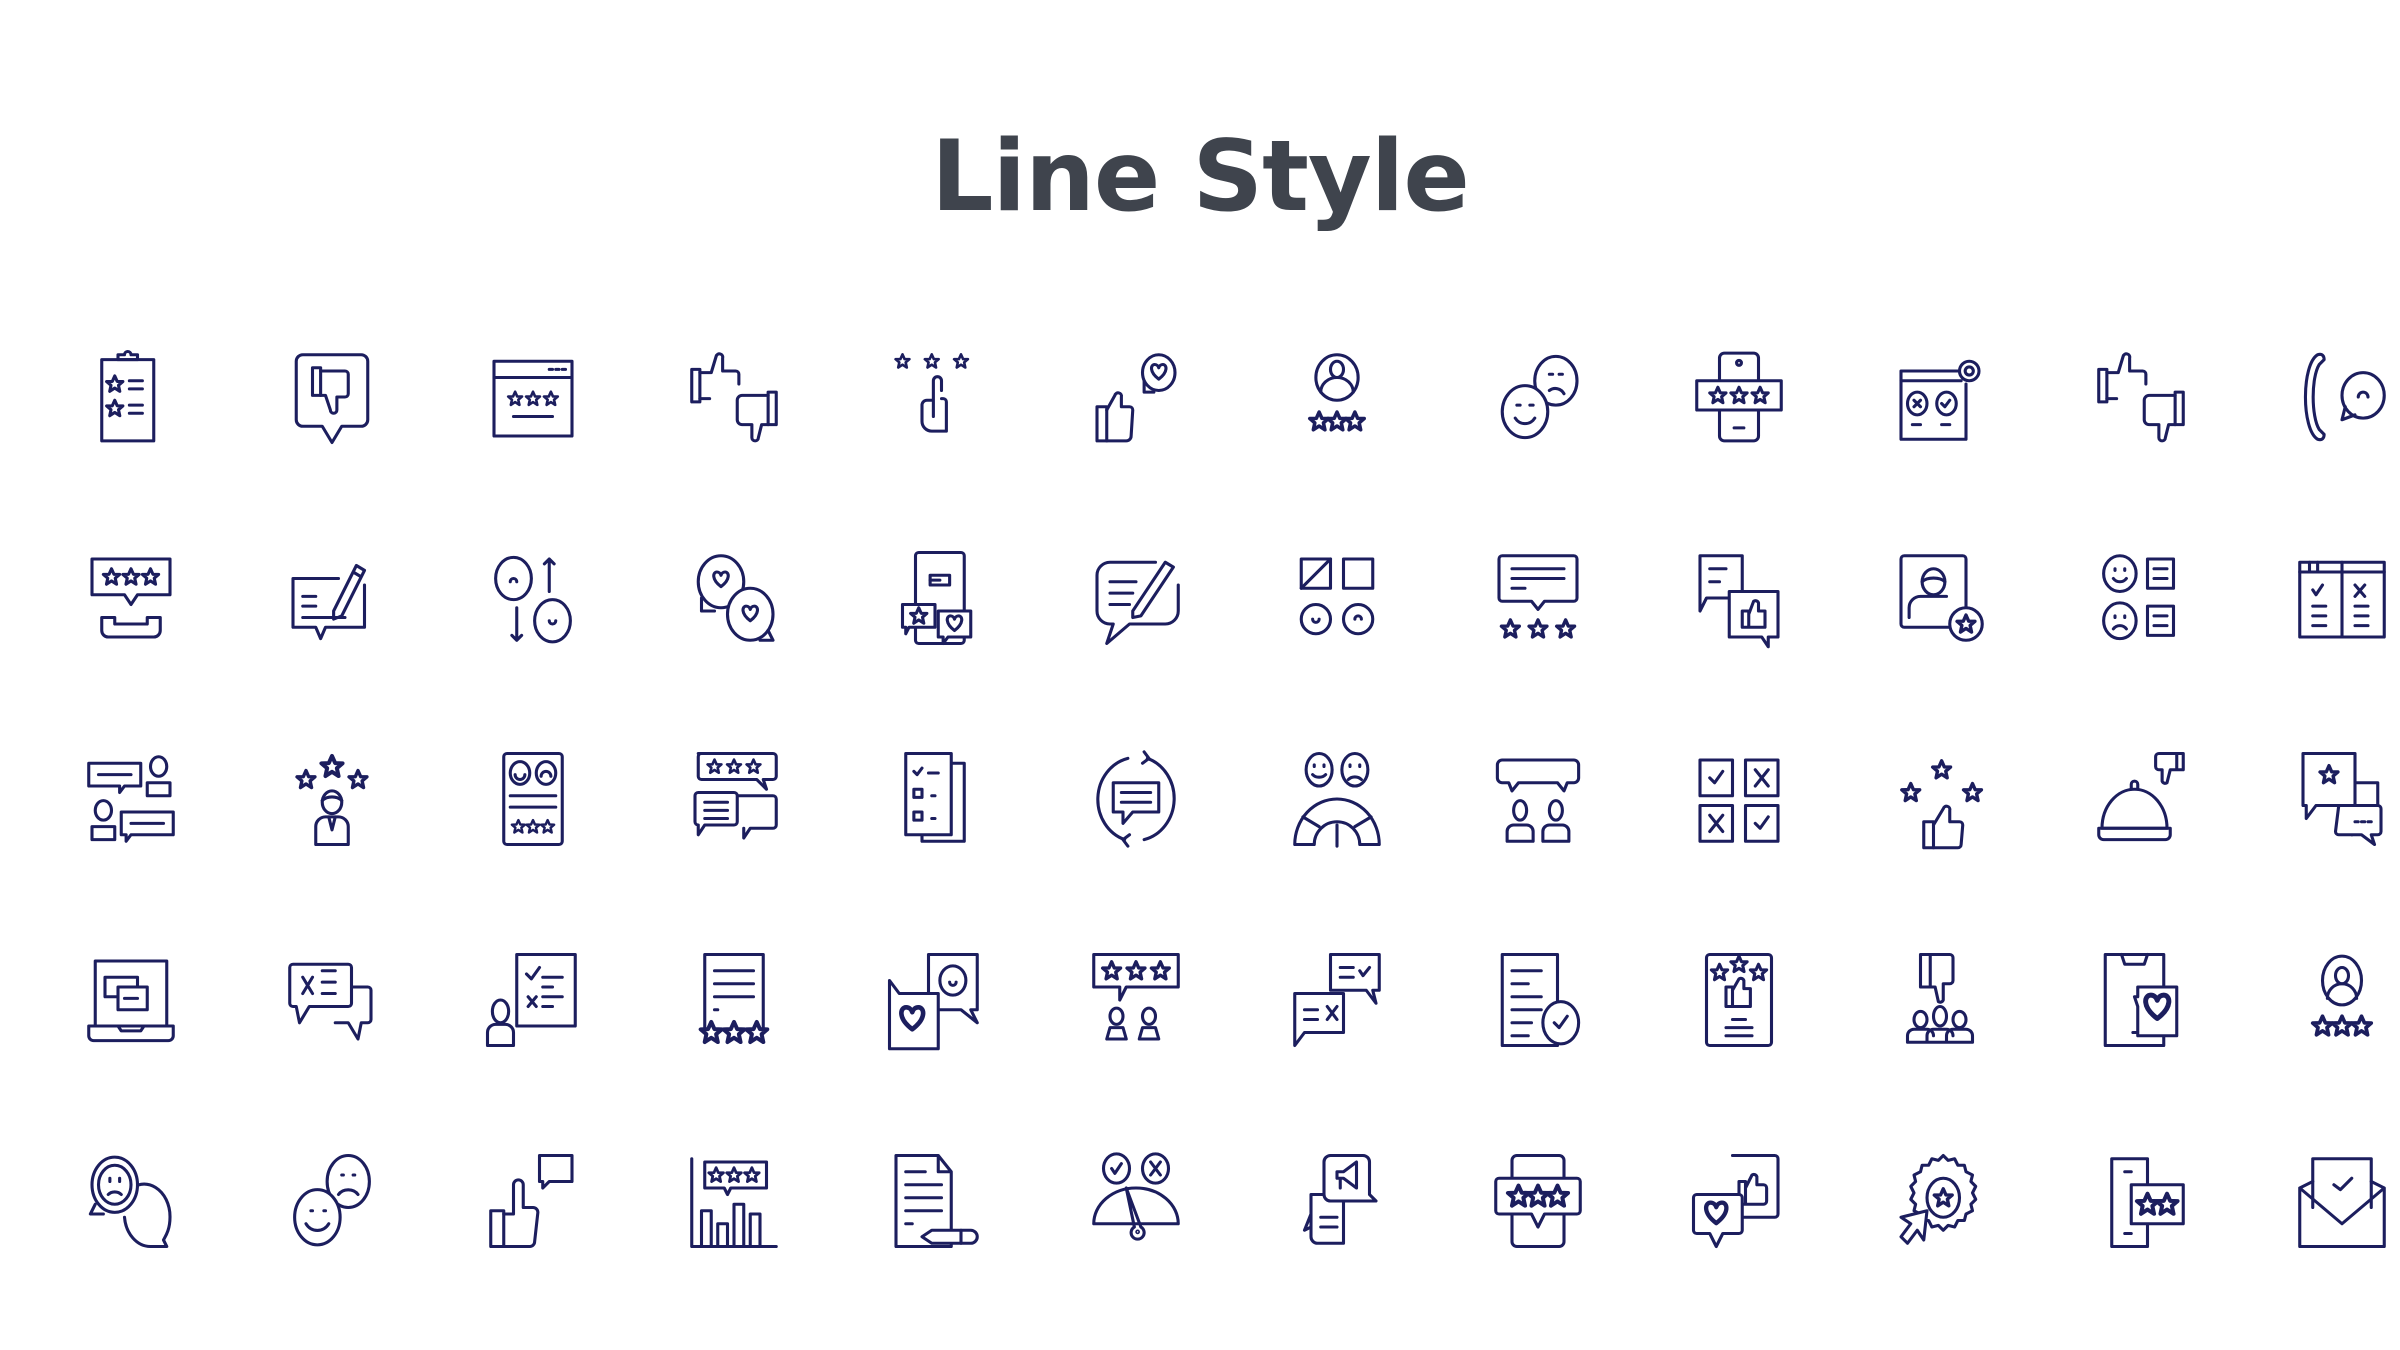 The width and height of the screenshot is (2400, 1350). What do you see at coordinates (936, 598) in the screenshot?
I see `mobile-reviews-icon` at bounding box center [936, 598].